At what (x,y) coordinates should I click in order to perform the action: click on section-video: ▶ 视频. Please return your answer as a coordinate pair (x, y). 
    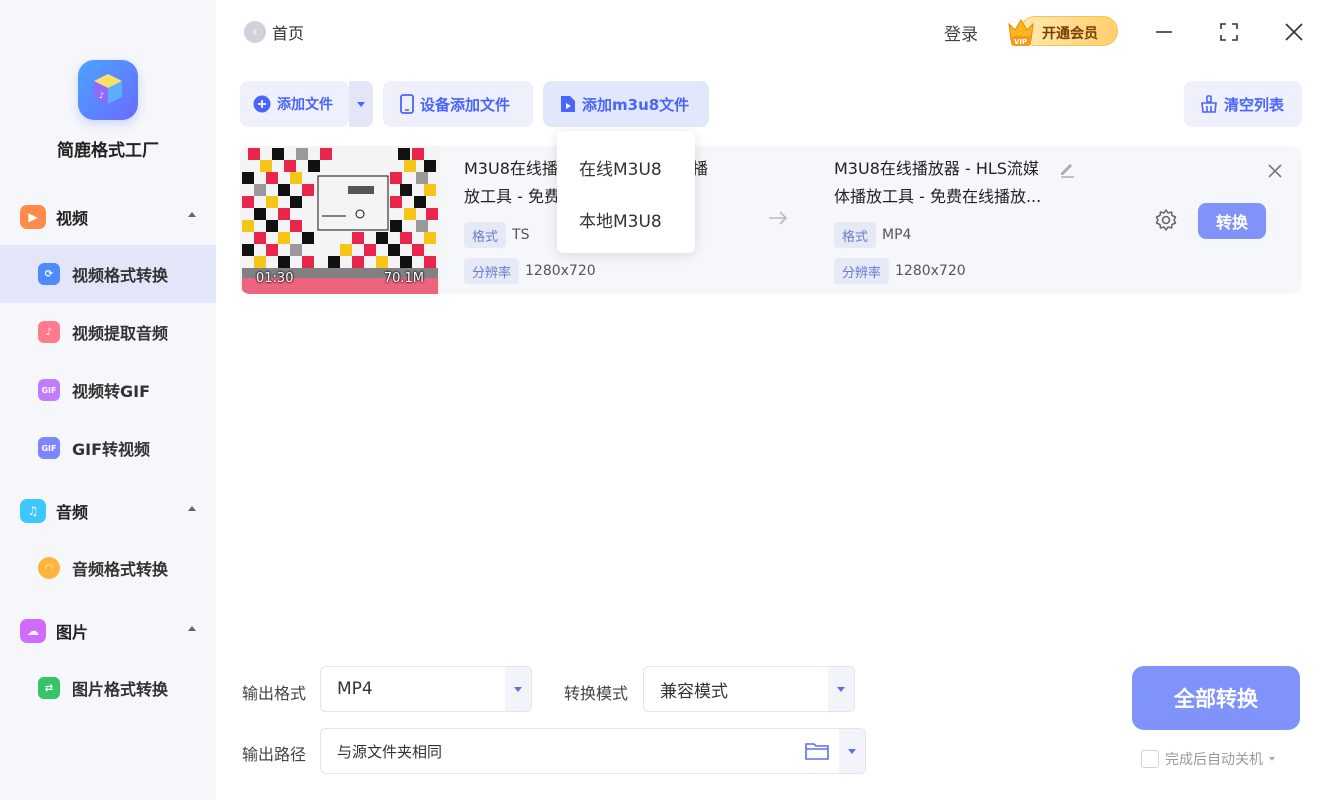
    Looking at the image, I should click on (110, 217).